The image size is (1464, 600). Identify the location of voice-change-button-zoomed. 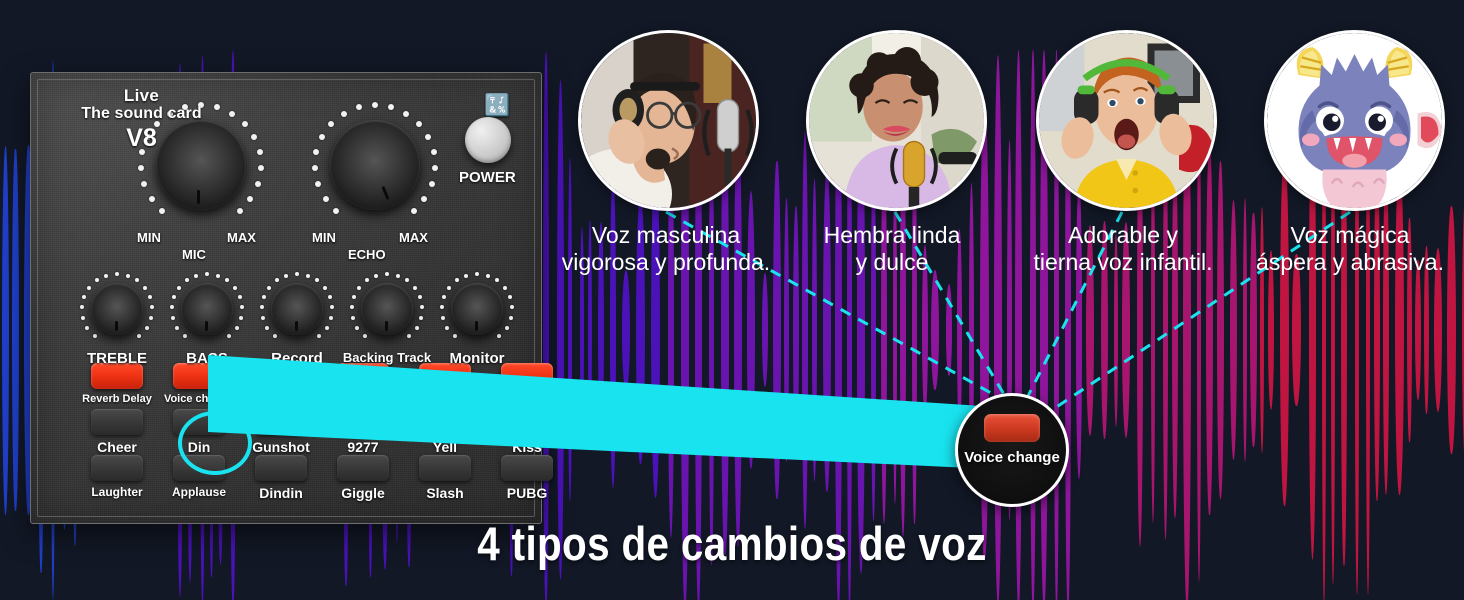
(1012, 428).